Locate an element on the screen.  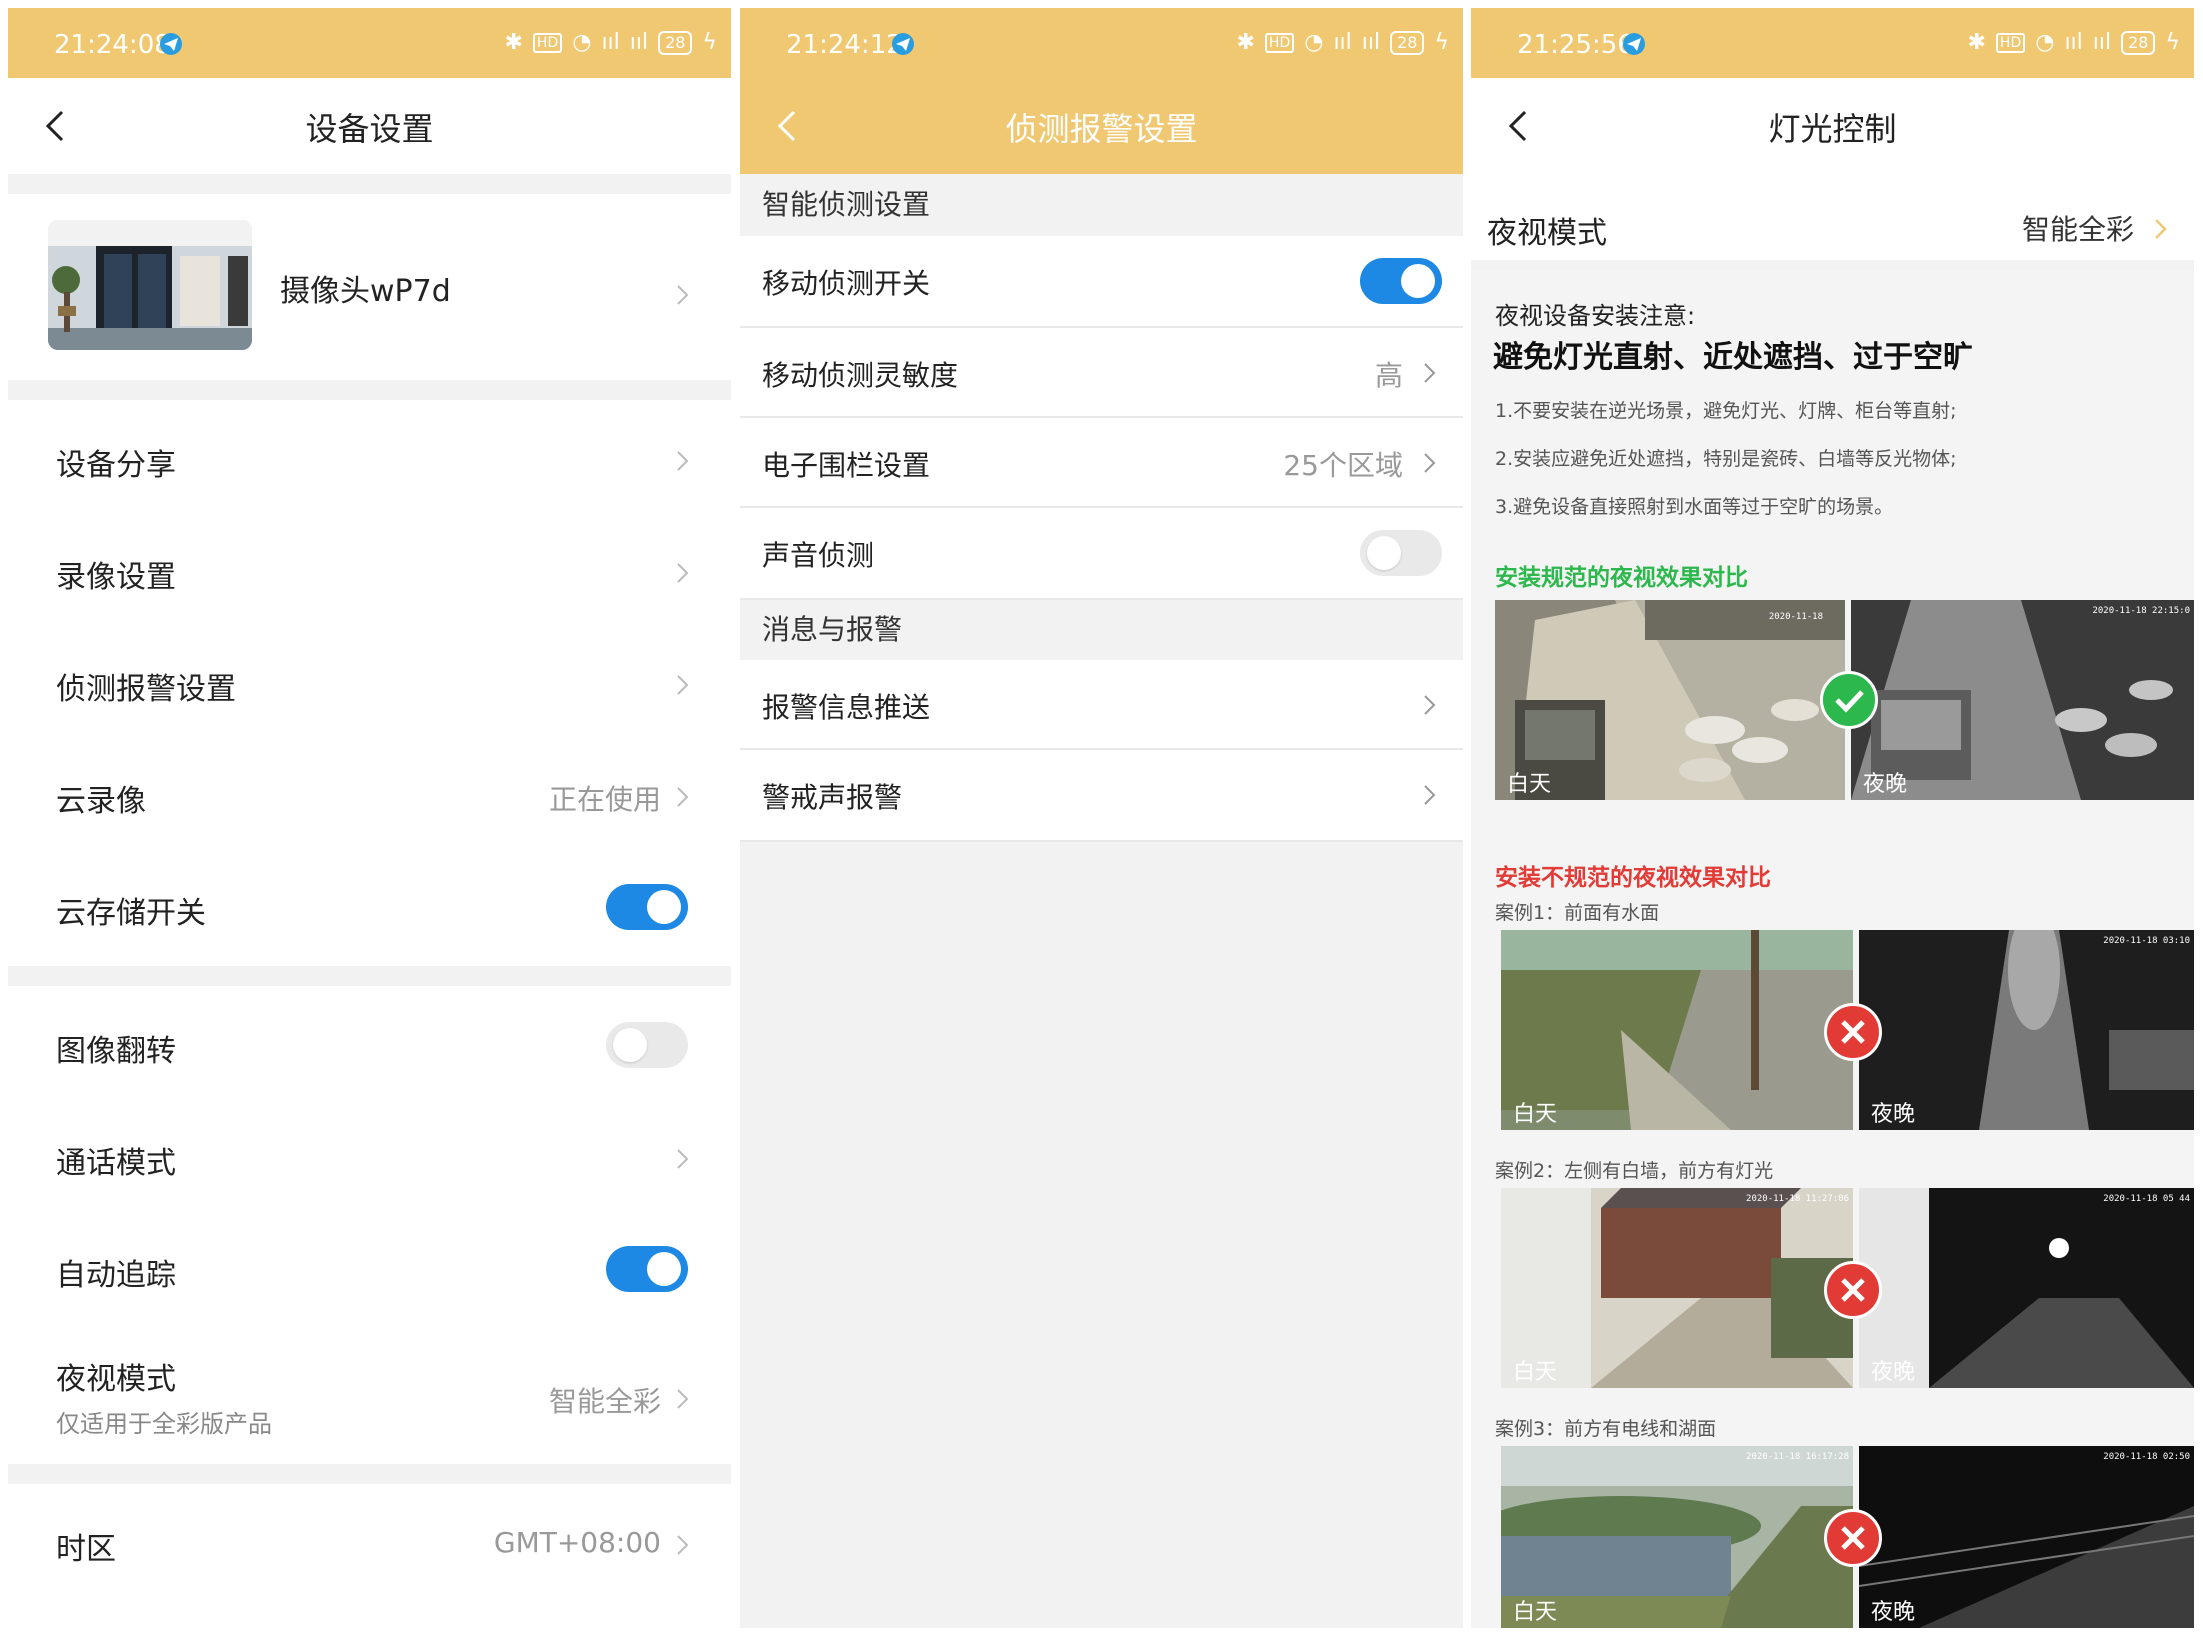
cloud-storage-toggle is located at coordinates (647, 907).